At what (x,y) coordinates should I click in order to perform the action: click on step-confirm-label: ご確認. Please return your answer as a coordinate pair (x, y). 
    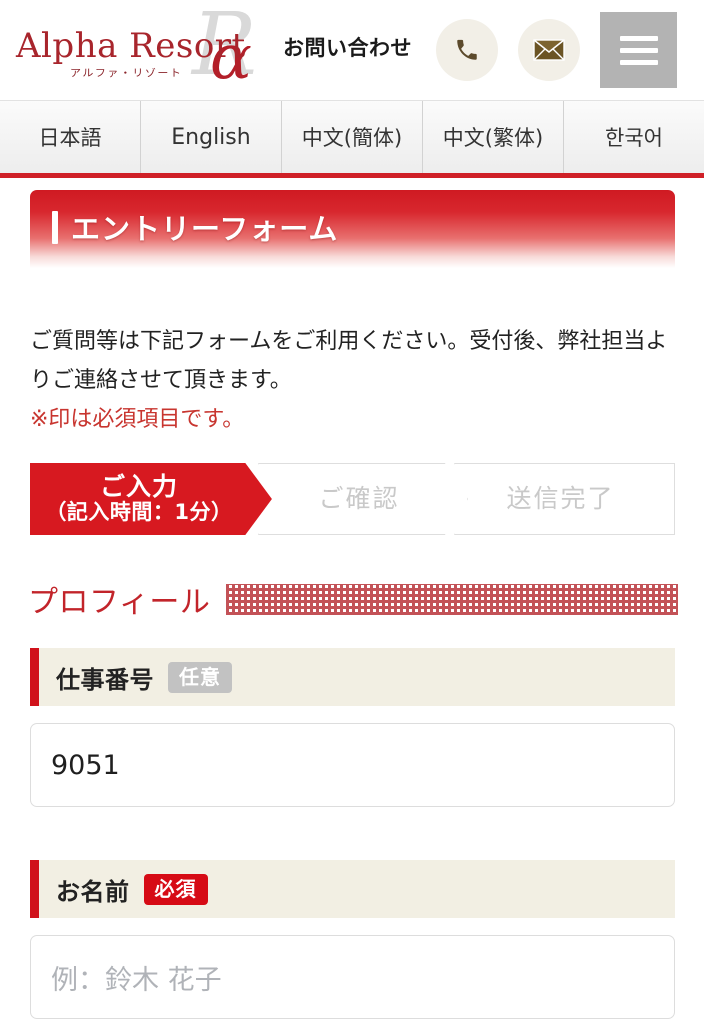
    Looking at the image, I should click on (359, 498).